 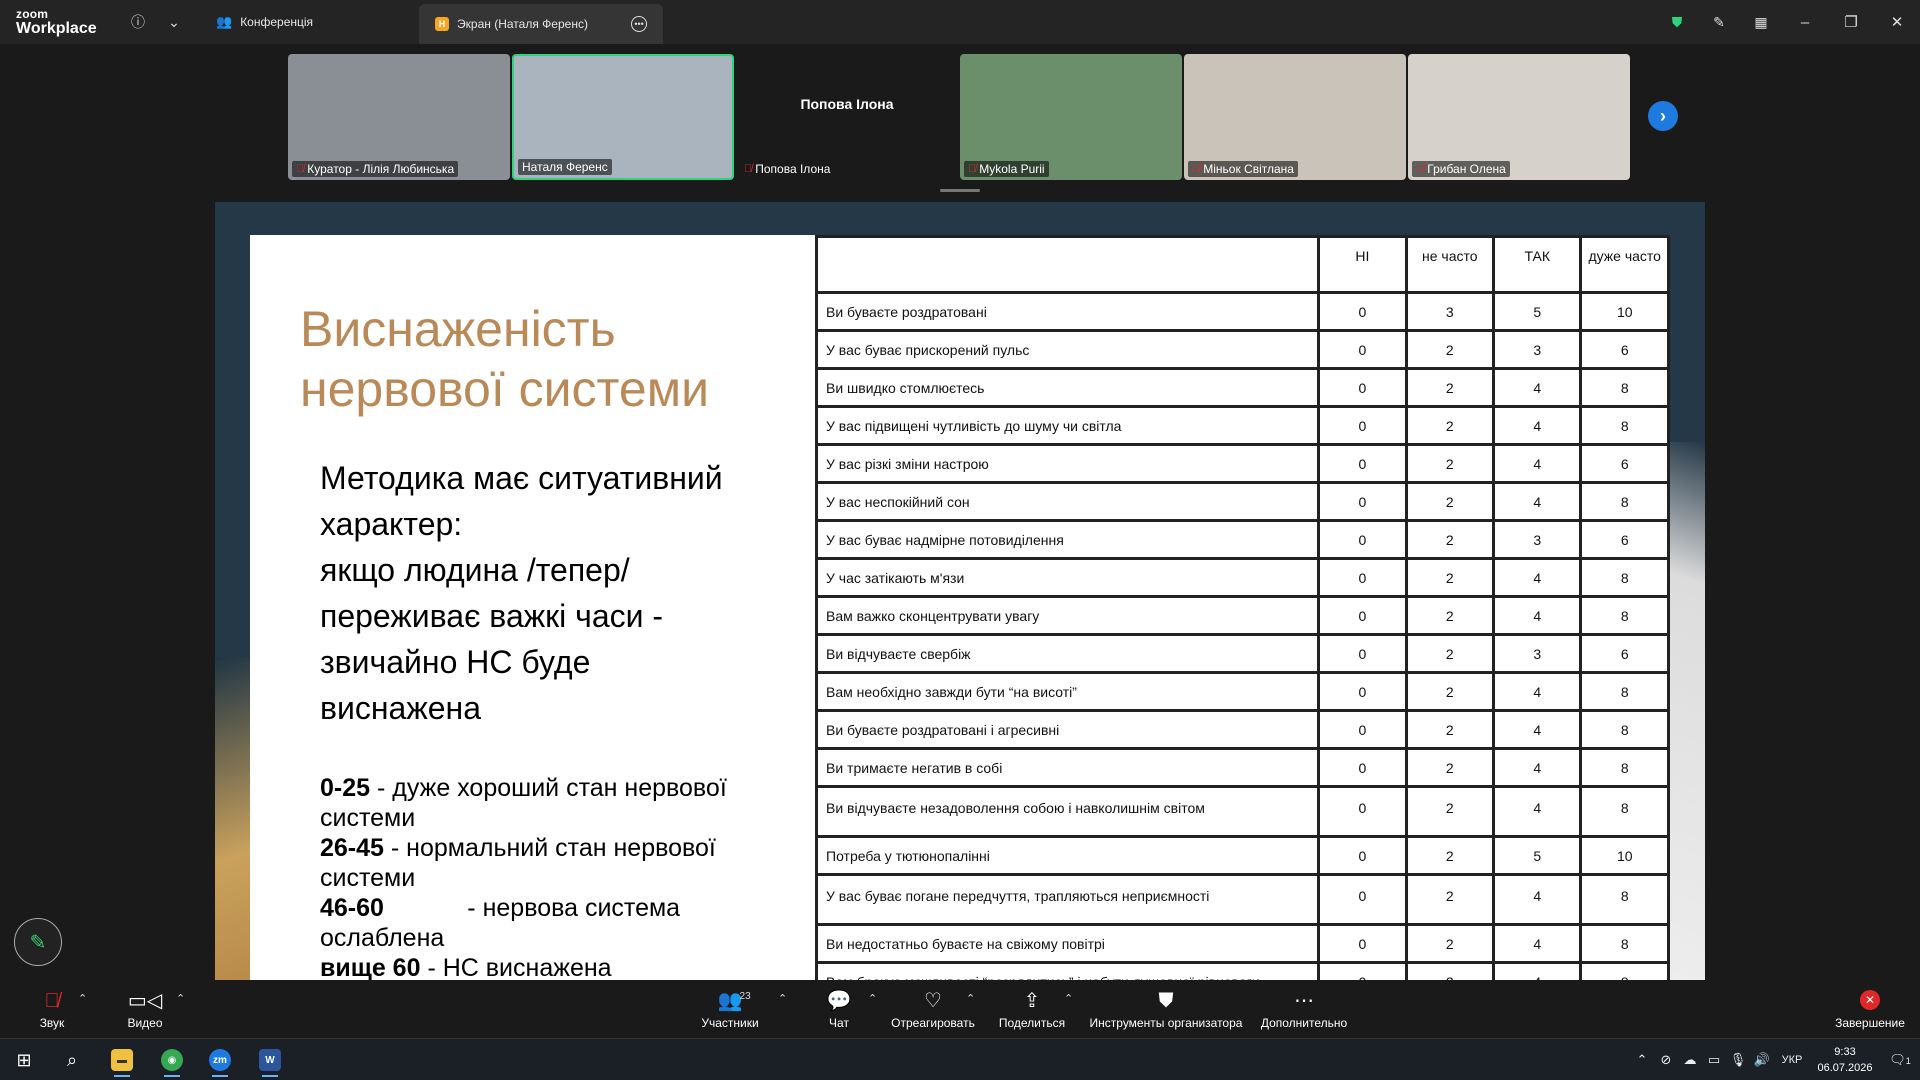 I want to click on react-options-caret-icon: ⌃, so click(x=970, y=998).